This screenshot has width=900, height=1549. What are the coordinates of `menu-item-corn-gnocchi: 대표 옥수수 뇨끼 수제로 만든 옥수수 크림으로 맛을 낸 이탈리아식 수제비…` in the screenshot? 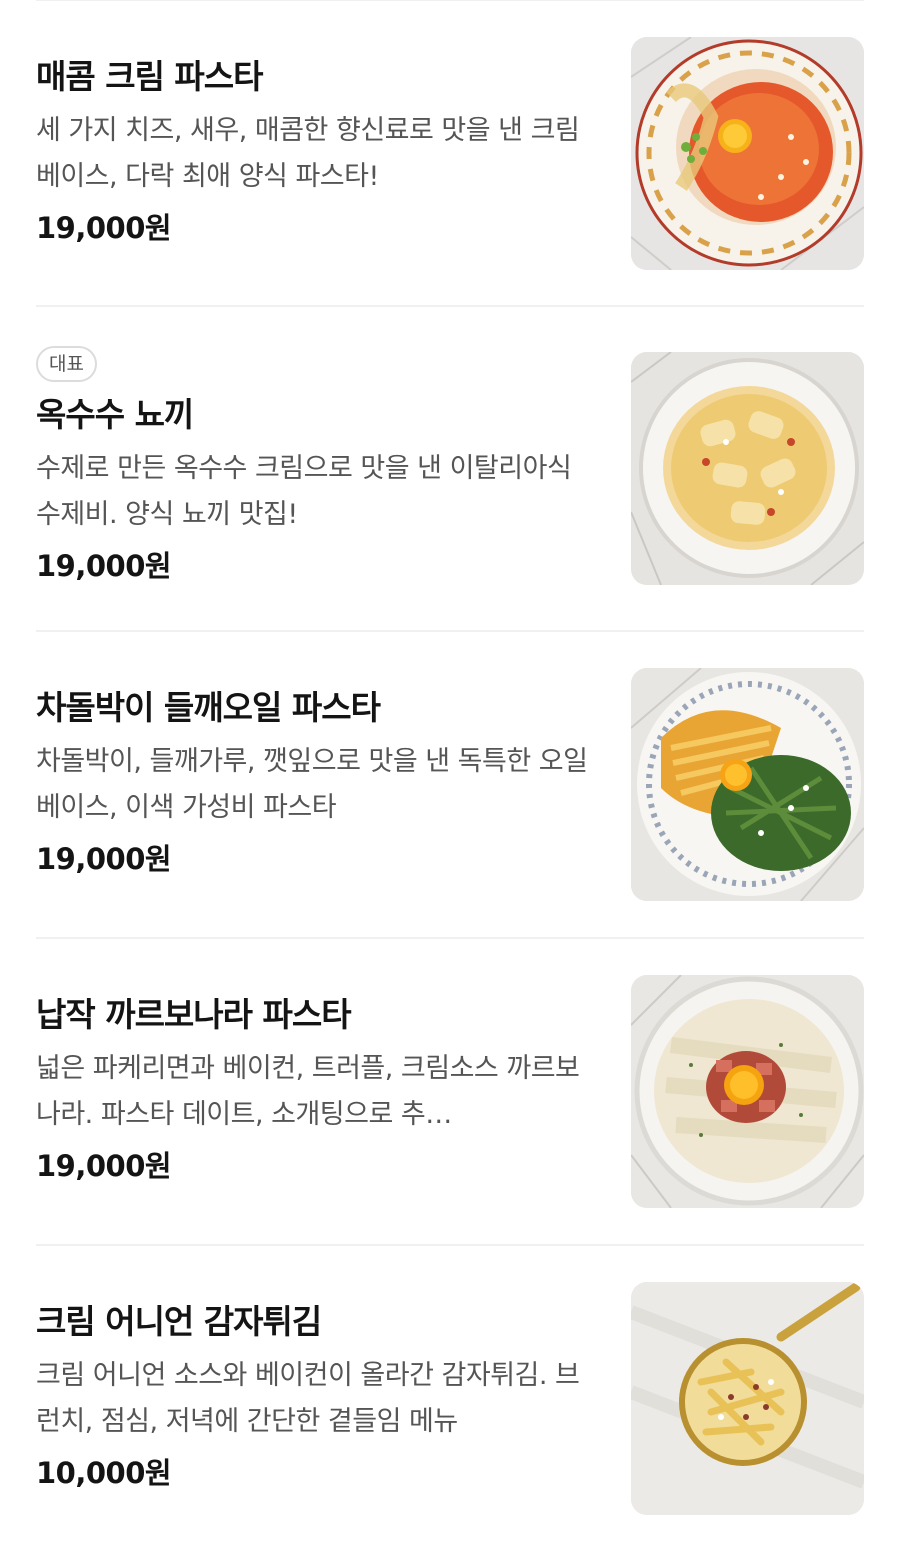 It's located at (450, 465).